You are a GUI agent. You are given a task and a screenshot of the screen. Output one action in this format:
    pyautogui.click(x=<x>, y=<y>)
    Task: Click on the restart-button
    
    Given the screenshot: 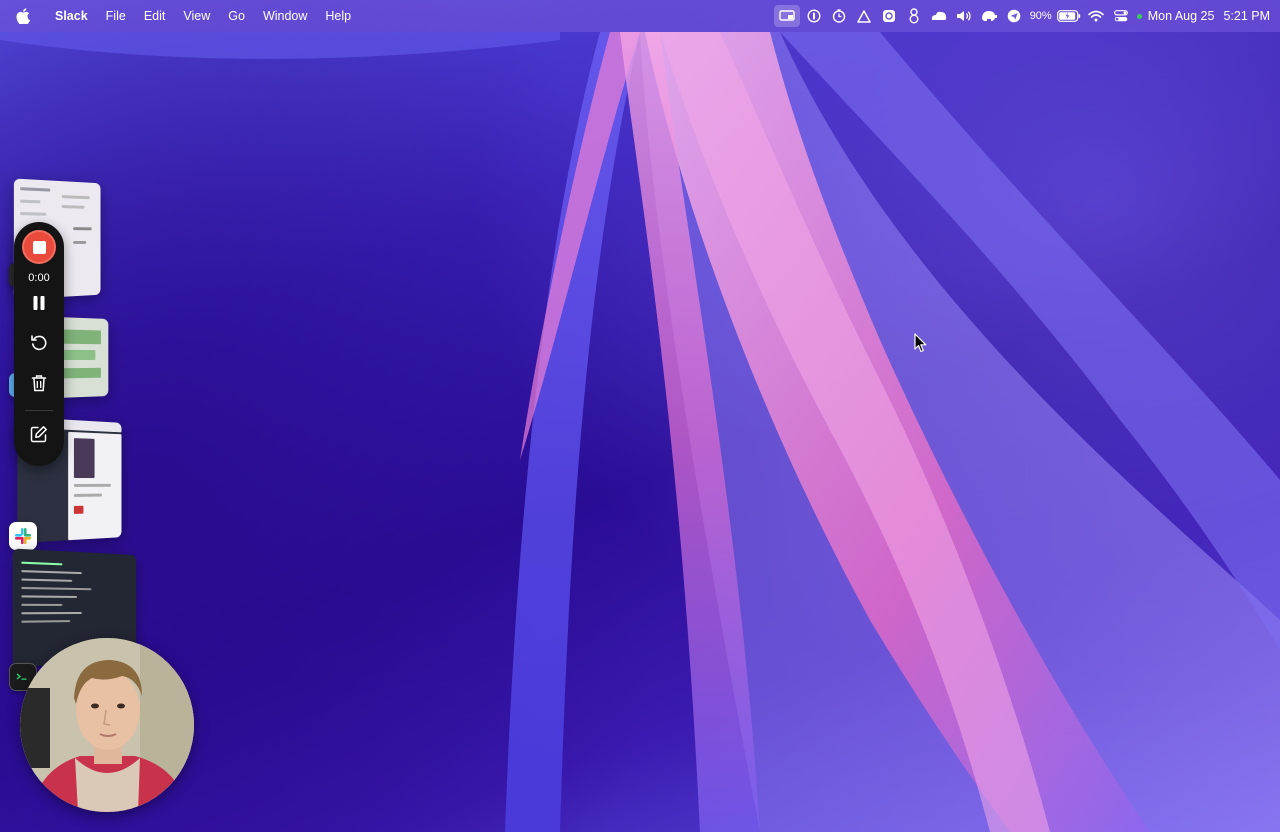 What is the action you would take?
    pyautogui.click(x=39, y=345)
    